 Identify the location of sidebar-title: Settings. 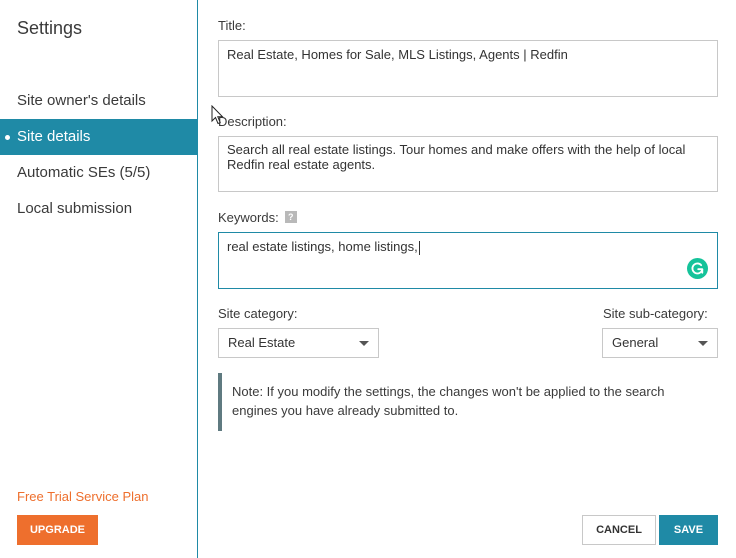
(50, 28).